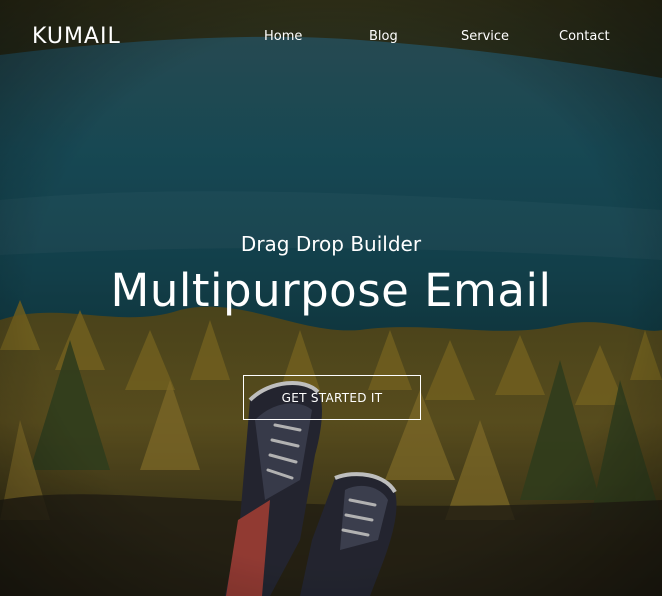 The height and width of the screenshot is (596, 662). I want to click on nav-item-blog: Blog, so click(383, 36).